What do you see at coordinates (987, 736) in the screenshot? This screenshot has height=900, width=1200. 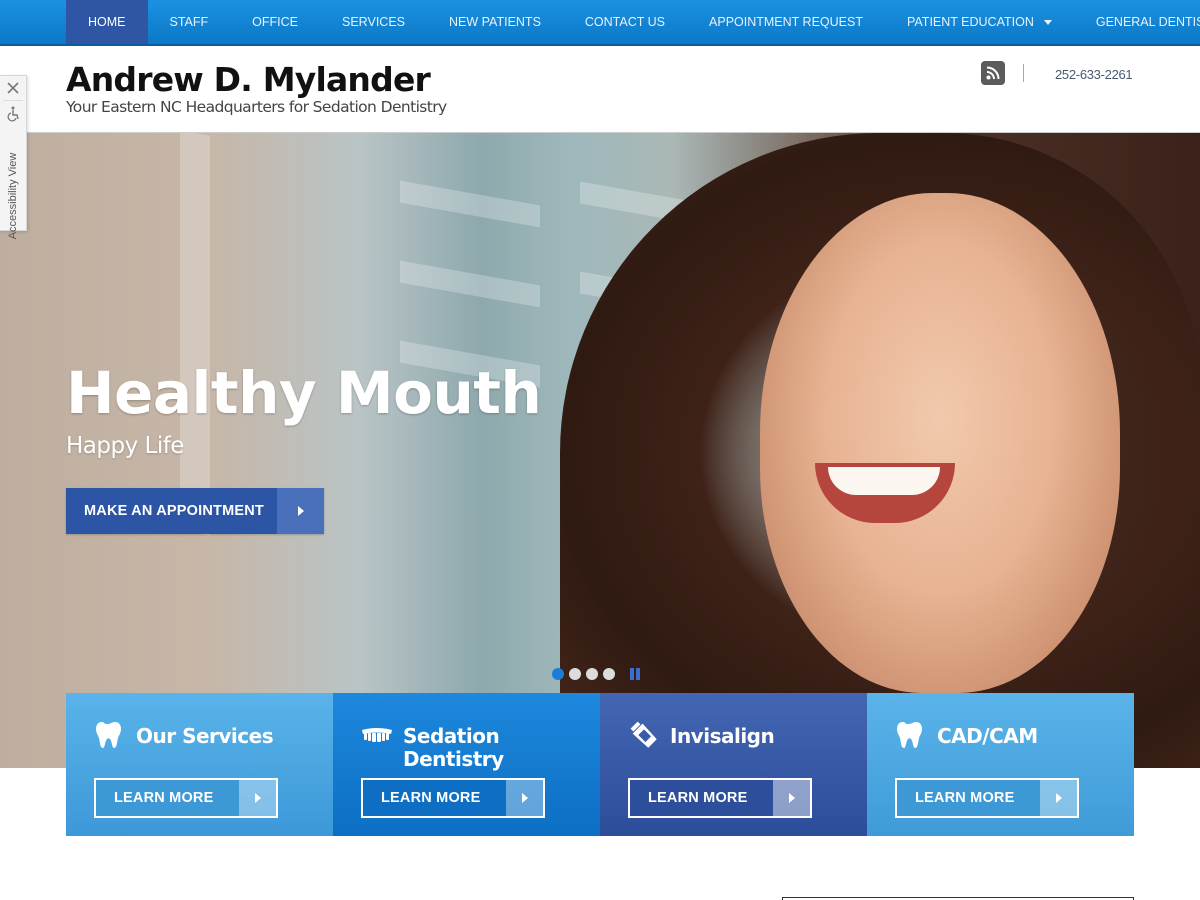 I see `card-title: CAD/CAM` at bounding box center [987, 736].